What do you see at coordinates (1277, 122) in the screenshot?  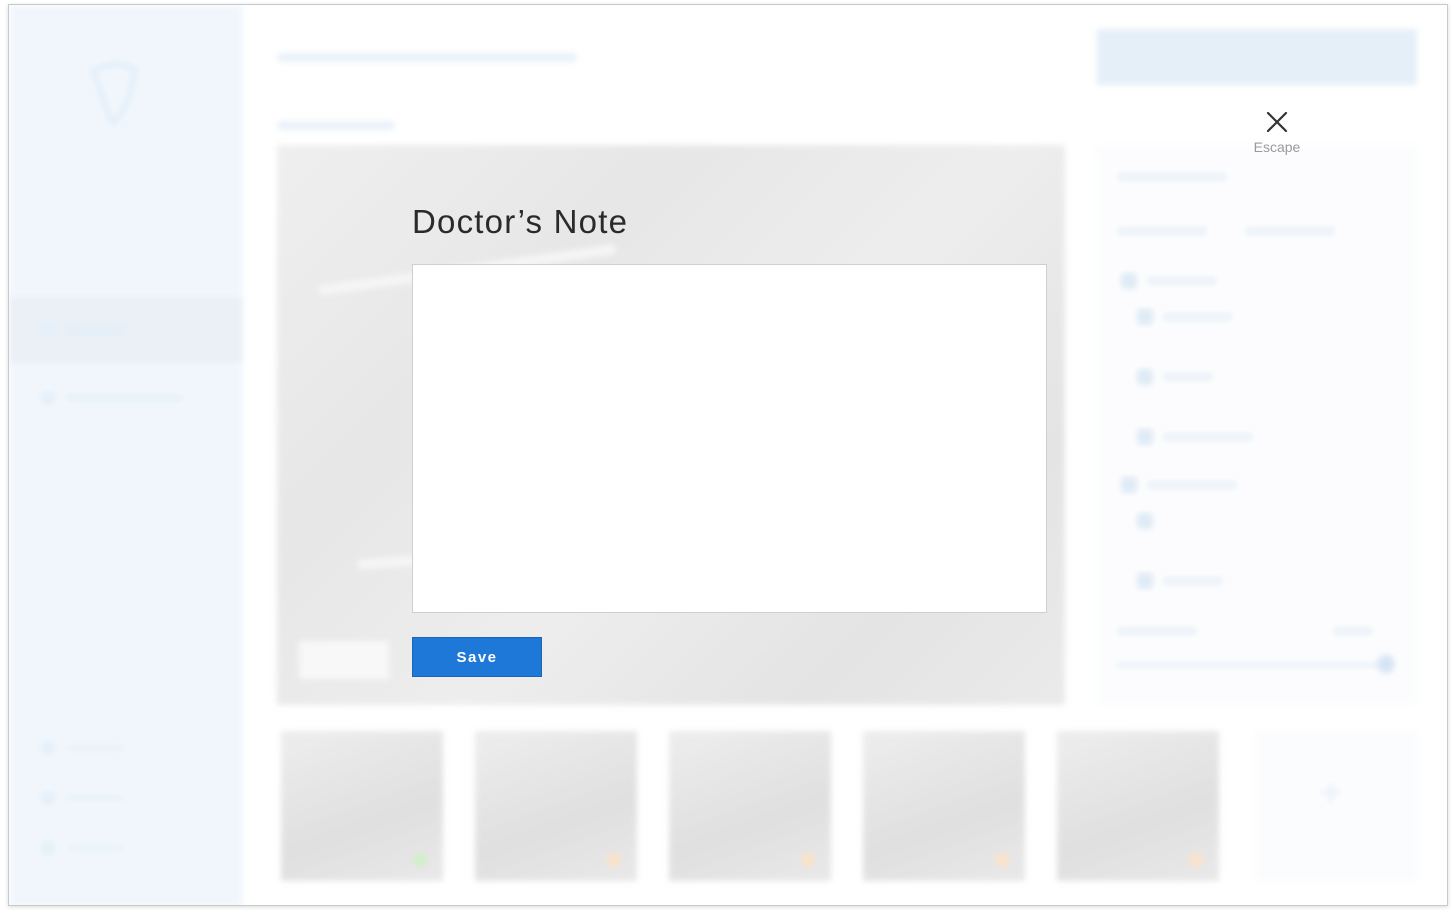 I see `close-icon` at bounding box center [1277, 122].